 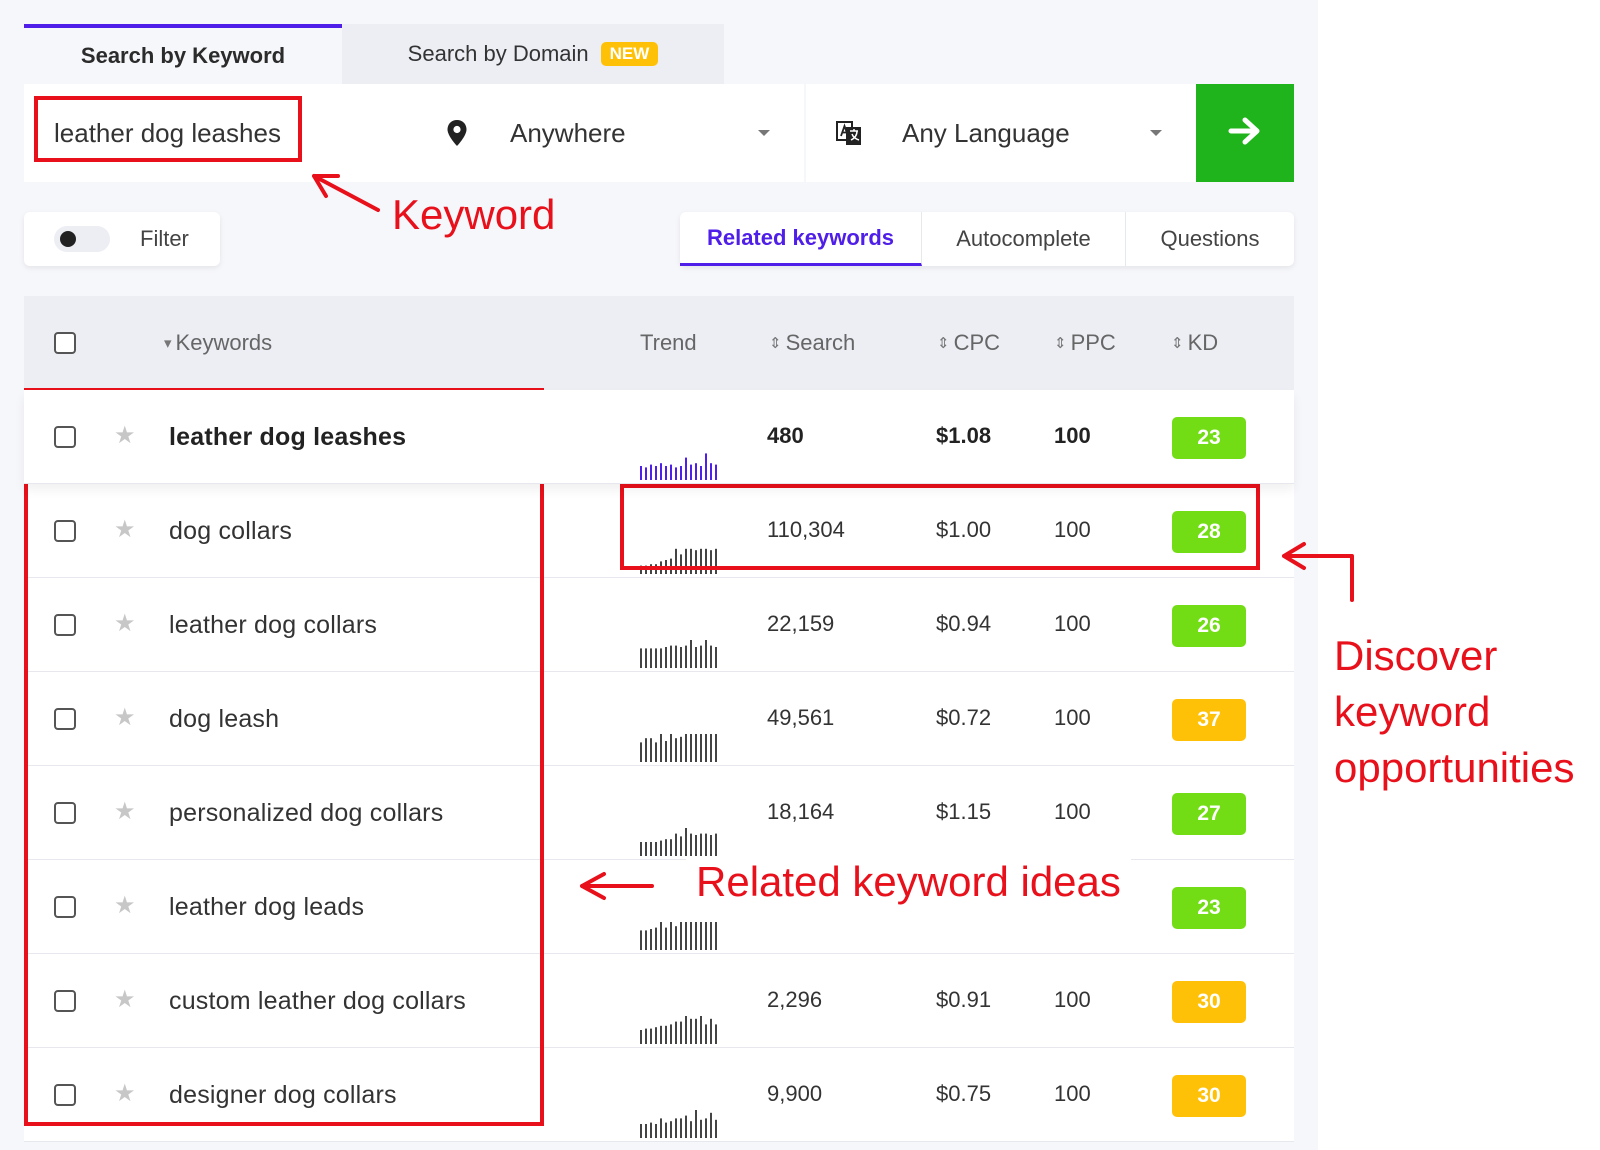 I want to click on tab-related-keywords: Related keywords, so click(x=801, y=239).